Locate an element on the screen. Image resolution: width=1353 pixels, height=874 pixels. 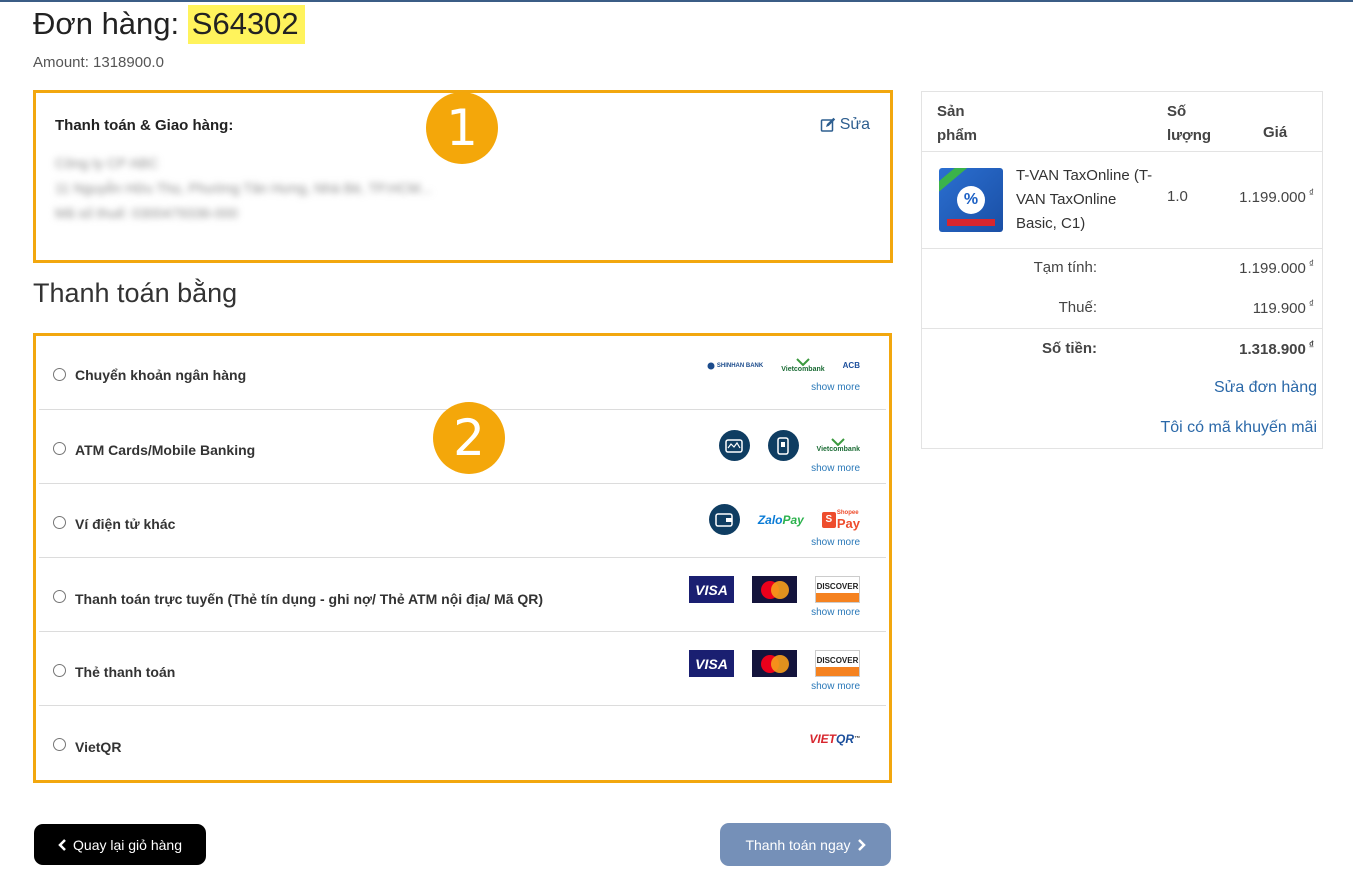
back-to-cart-button: Quay lại giỏ hàng is located at coordinates (120, 844).